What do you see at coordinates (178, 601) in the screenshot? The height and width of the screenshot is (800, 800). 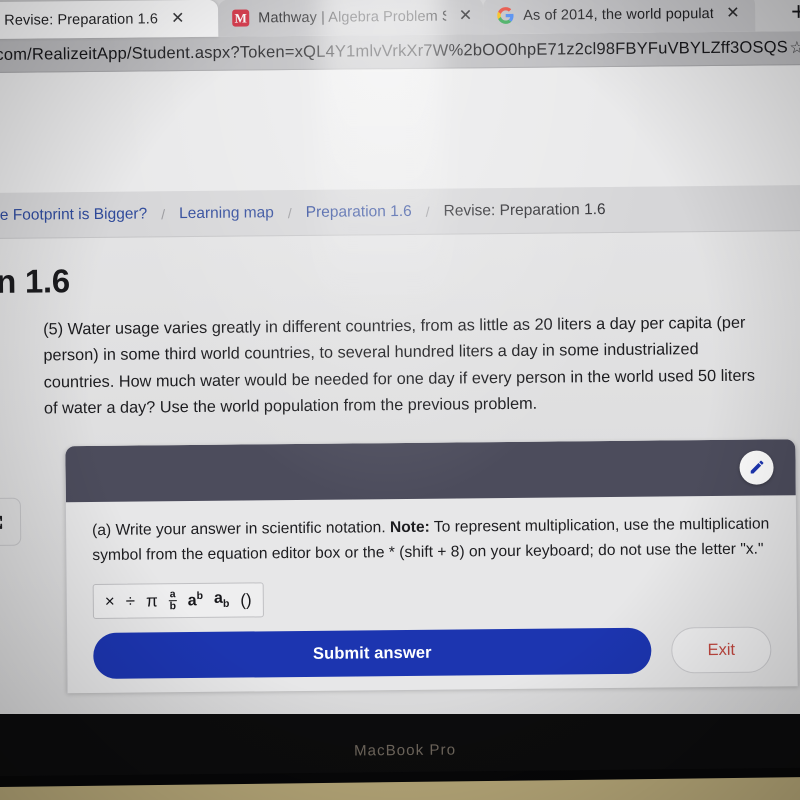 I see `equation-editor-toolbar: × ÷ π a b ab ab ()` at bounding box center [178, 601].